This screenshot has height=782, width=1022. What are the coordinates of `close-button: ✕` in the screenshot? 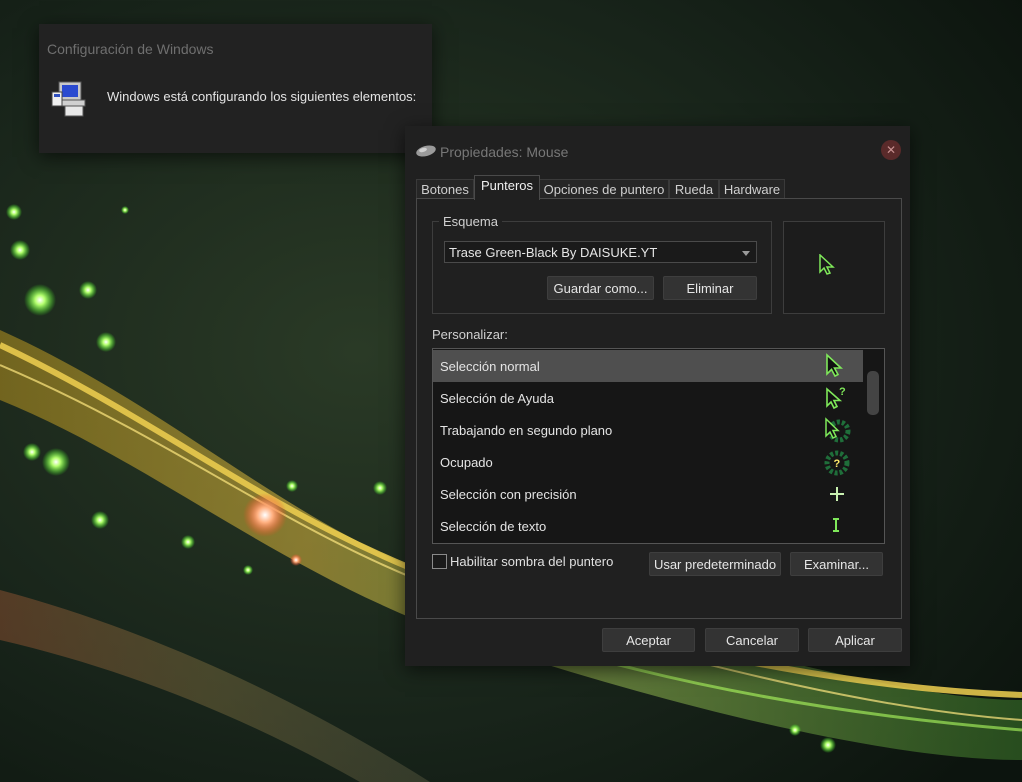 It's located at (891, 150).